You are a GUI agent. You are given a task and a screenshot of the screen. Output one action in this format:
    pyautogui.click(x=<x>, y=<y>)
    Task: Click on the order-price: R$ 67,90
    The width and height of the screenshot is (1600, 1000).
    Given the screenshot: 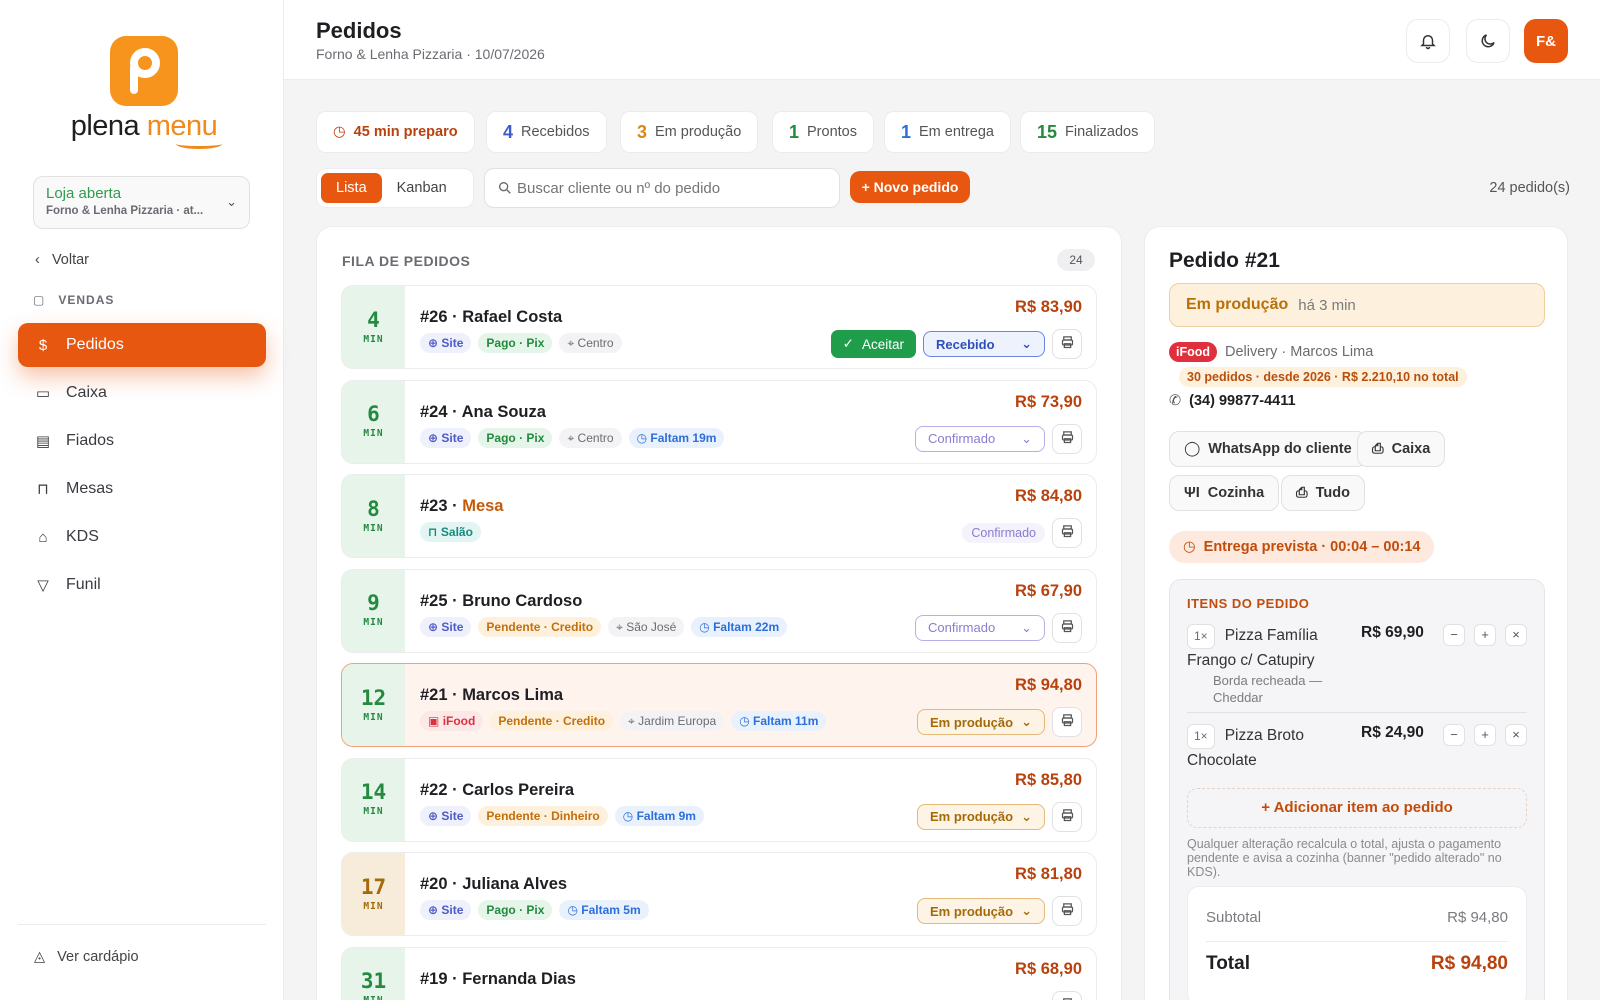 What is the action you would take?
    pyautogui.click(x=1048, y=590)
    